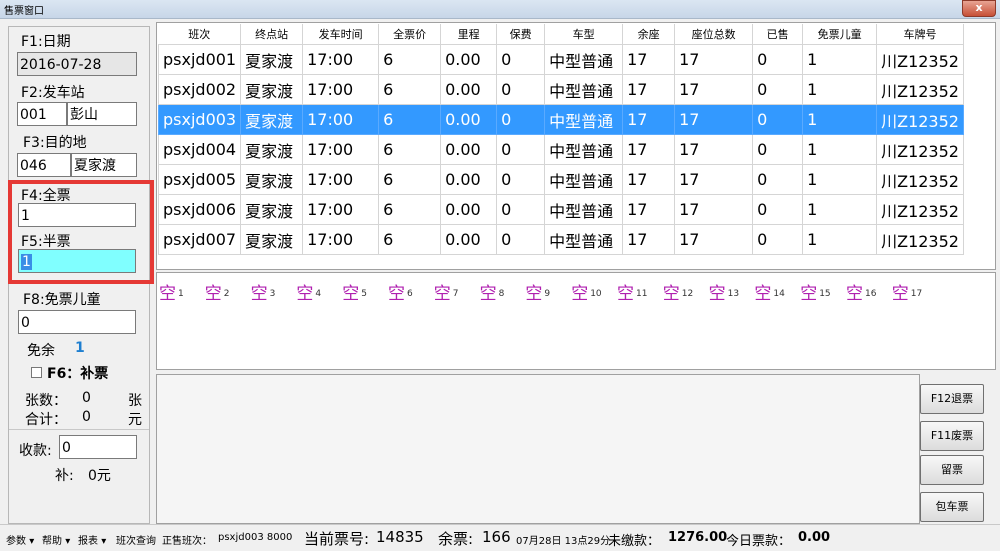  What do you see at coordinates (920, 149) in the screenshot?
I see `table-cell: 川Z12352` at bounding box center [920, 149].